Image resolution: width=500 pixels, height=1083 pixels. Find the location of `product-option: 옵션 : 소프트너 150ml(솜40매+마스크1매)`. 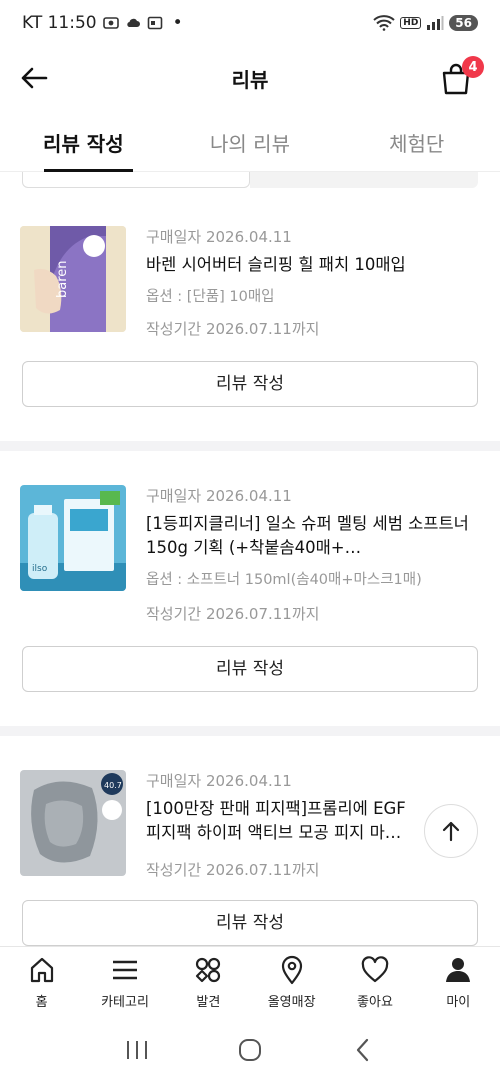

product-option: 옵션 : 소프트너 150ml(솜40매+마스크1매) is located at coordinates (284, 580).